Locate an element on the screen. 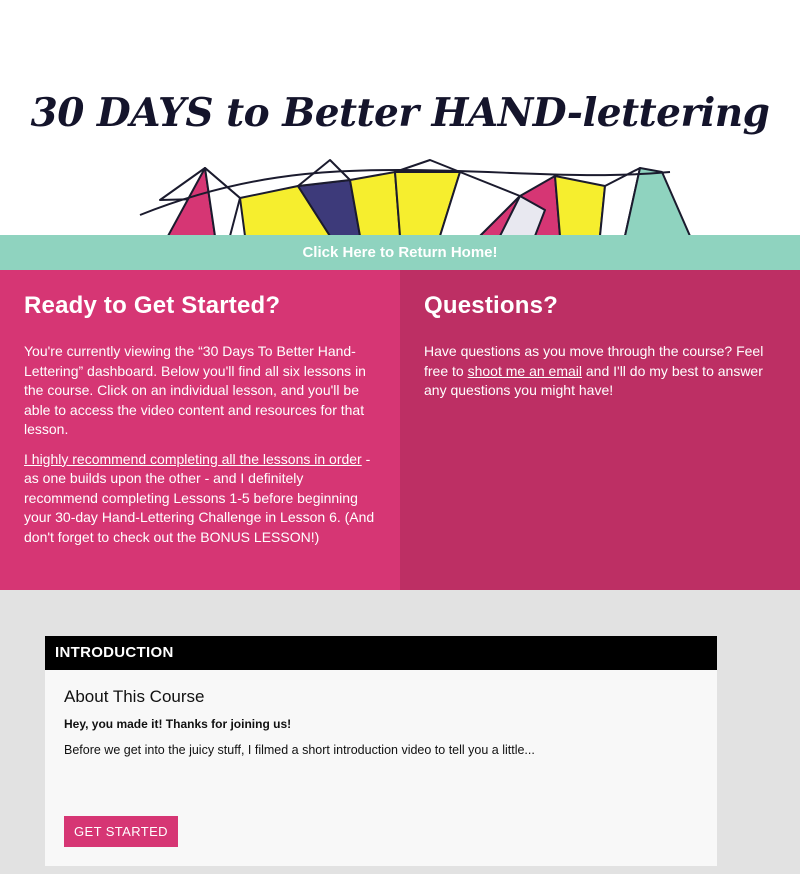  lesson-subtitle: Hey, you made it! Thanks for joining us! is located at coordinates (178, 724).